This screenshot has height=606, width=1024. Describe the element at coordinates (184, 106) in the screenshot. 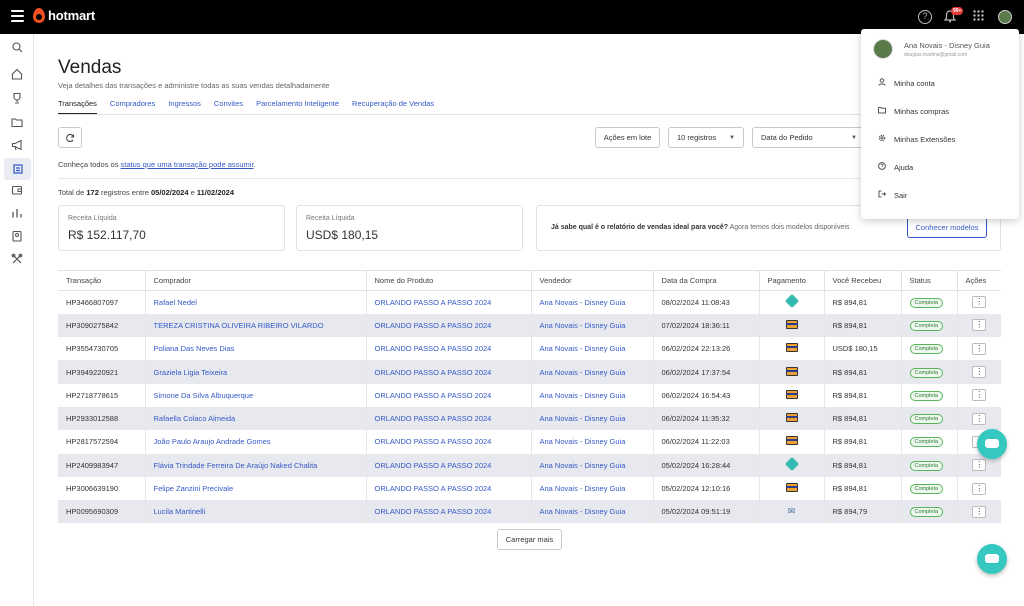

I see `tab-ingressos: Ingressos` at that location.